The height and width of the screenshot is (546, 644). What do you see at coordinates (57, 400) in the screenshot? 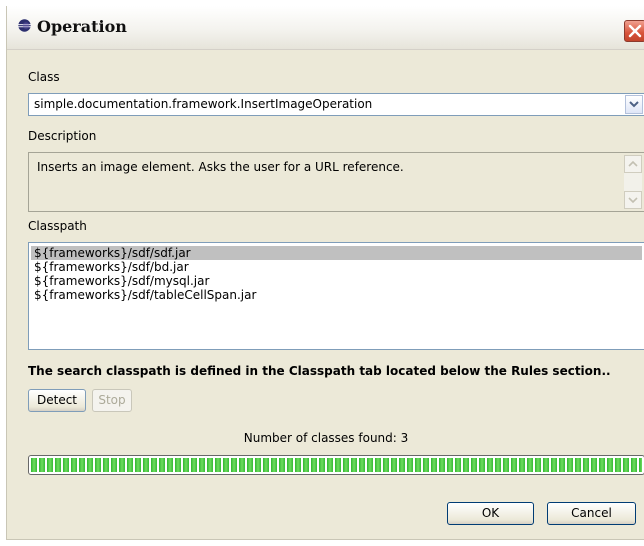
I see `detect-button: Detect` at bounding box center [57, 400].